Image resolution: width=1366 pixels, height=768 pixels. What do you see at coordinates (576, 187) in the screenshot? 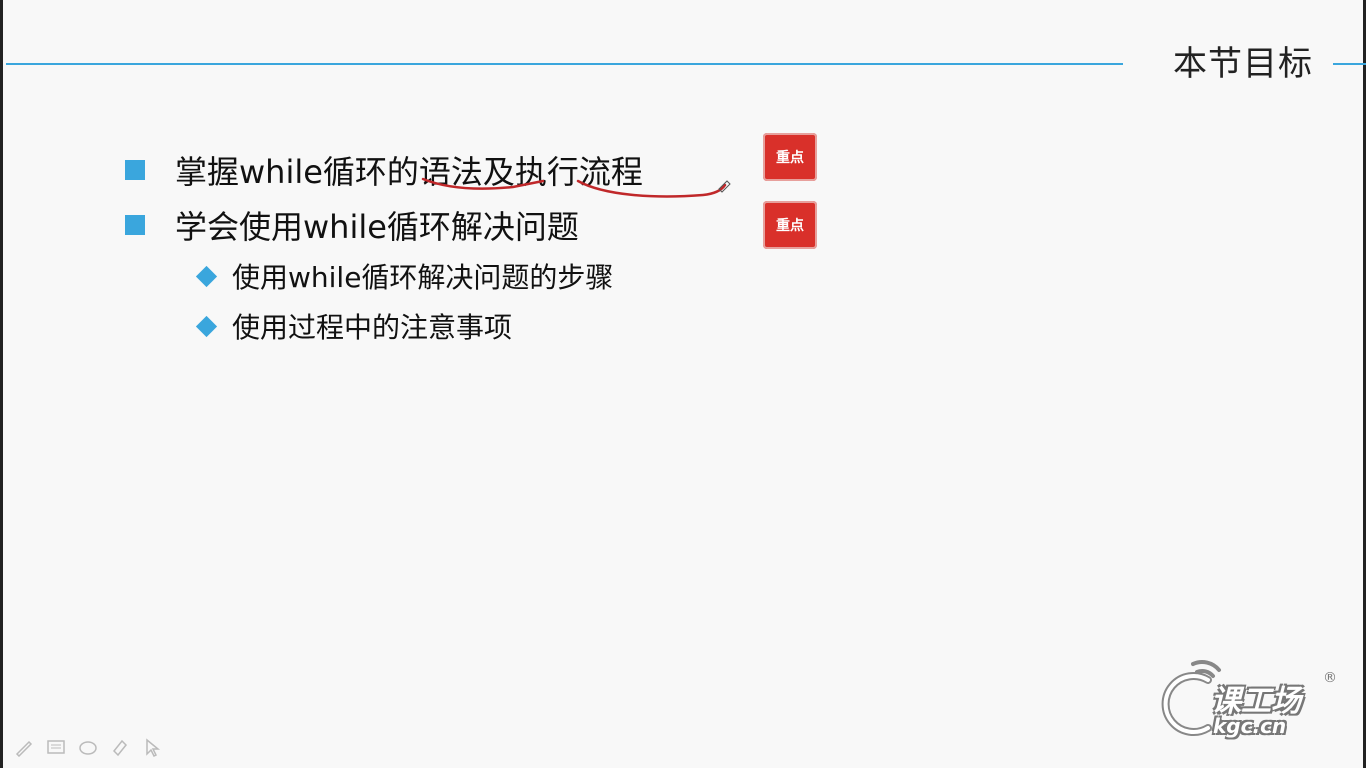
I see `underline-annotation` at bounding box center [576, 187].